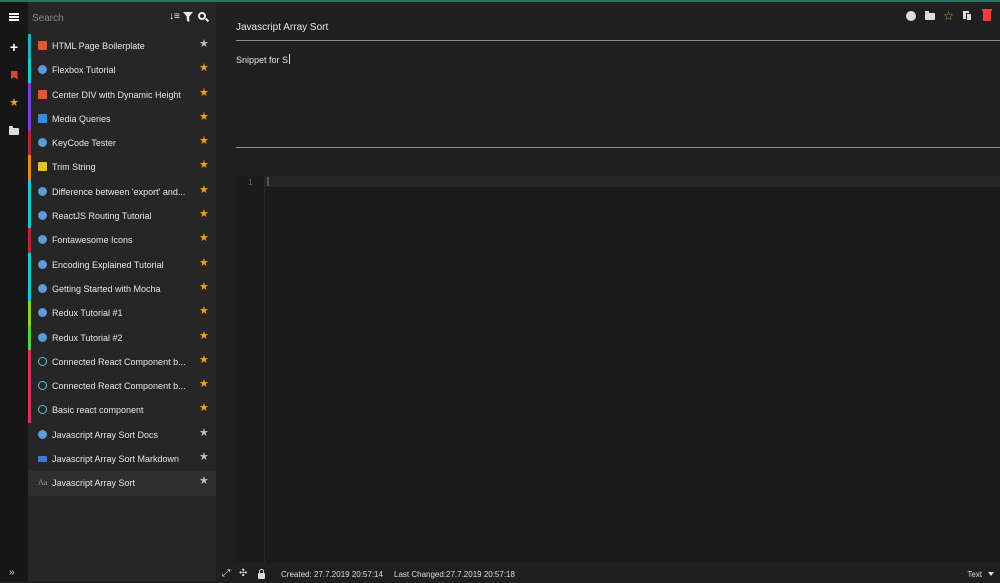  What do you see at coordinates (122, 119) in the screenshot?
I see `snippet-list-item: Media Queries ★` at bounding box center [122, 119].